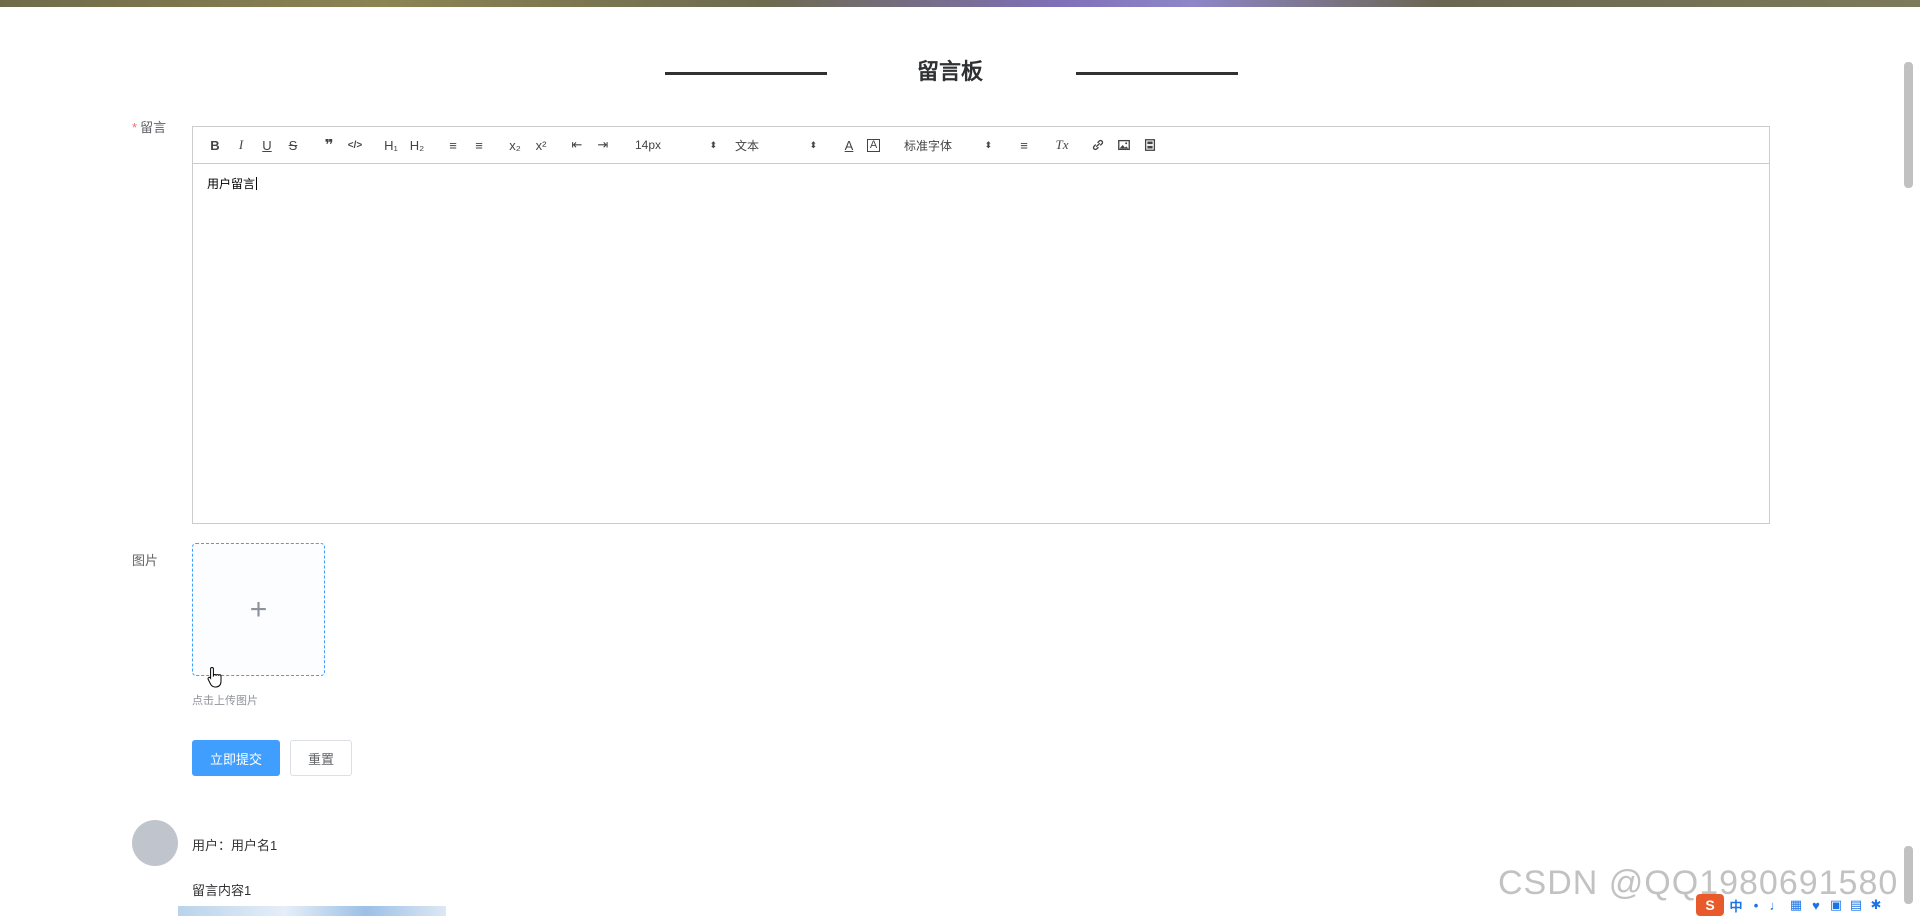 The image size is (1920, 916). What do you see at coordinates (1908, 125) in the screenshot?
I see `scrollbar-thumb` at bounding box center [1908, 125].